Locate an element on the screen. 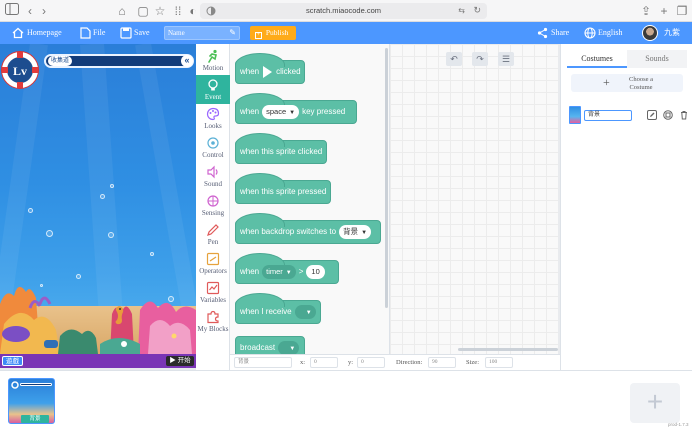 The width and height of the screenshot is (692, 430). size-field: 100 is located at coordinates (499, 362).